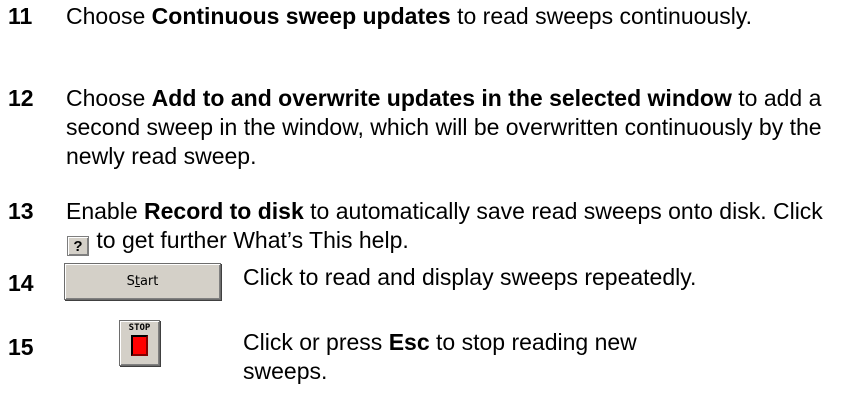 The image size is (856, 401). What do you see at coordinates (139, 328) in the screenshot?
I see `stop-label: STOP` at bounding box center [139, 328].